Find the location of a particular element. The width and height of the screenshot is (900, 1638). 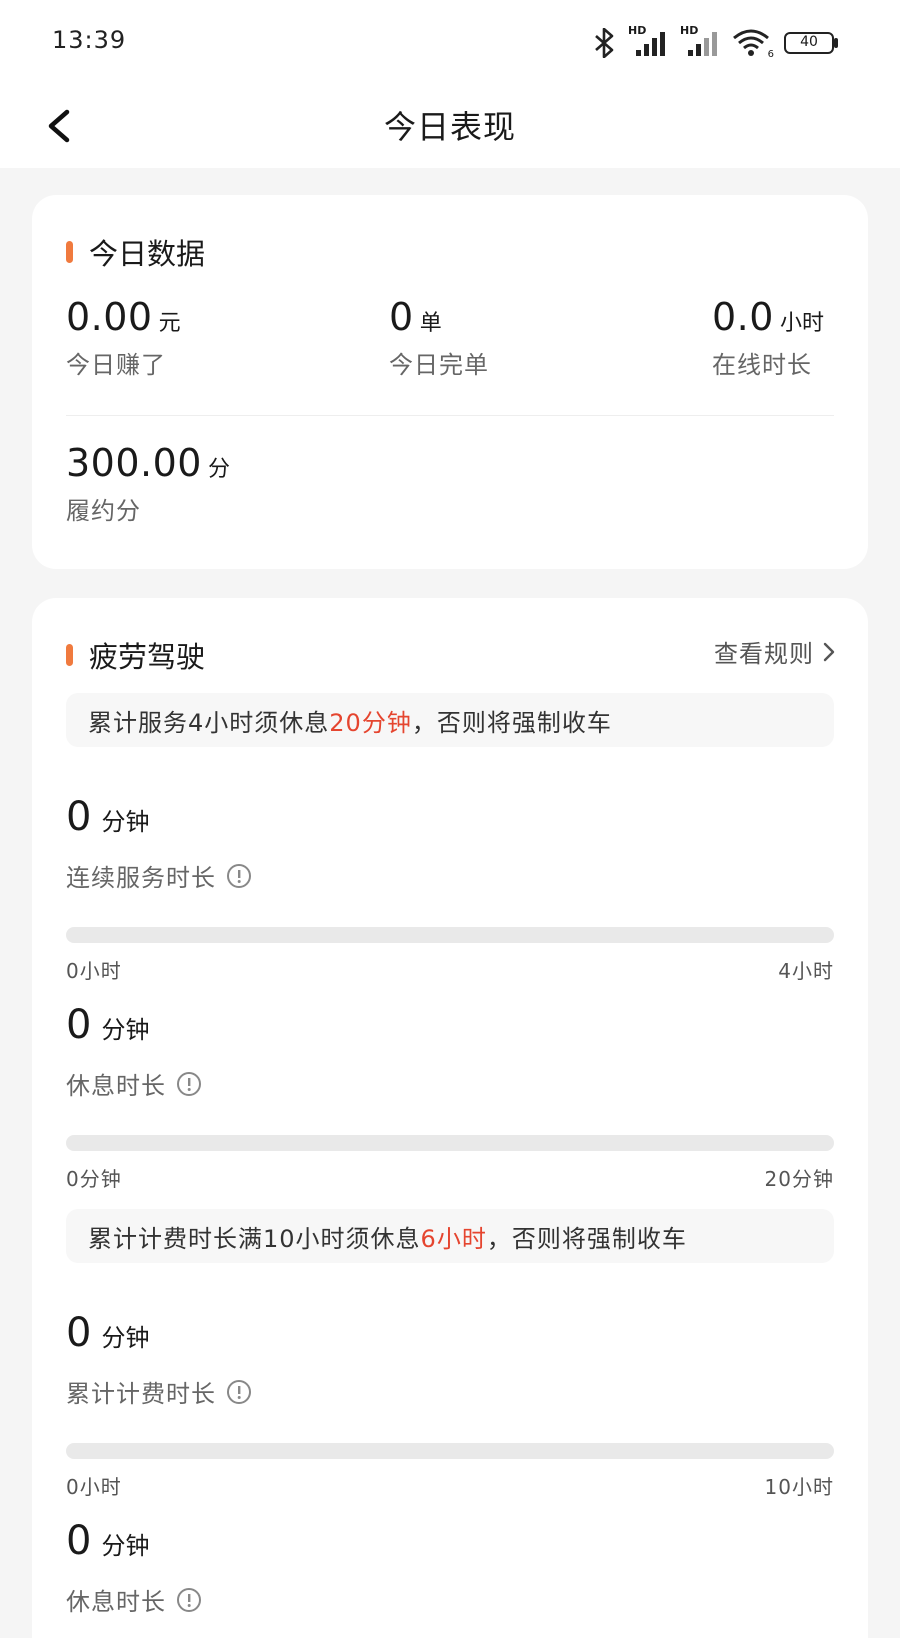

metric-rest-time: 0 分钟 休息时长 0分钟 20分钟 is located at coordinates (450, 1097).